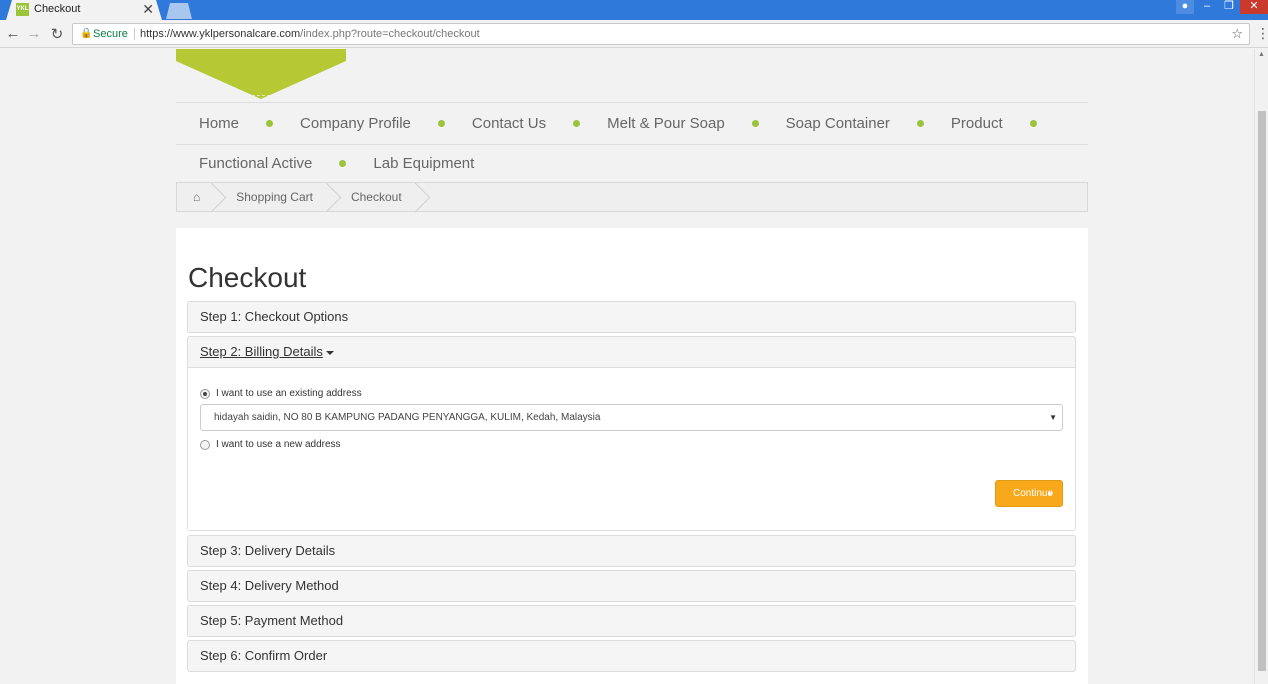 This screenshot has width=1268, height=684. I want to click on scroll-up-icon: ▲, so click(1261, 54).